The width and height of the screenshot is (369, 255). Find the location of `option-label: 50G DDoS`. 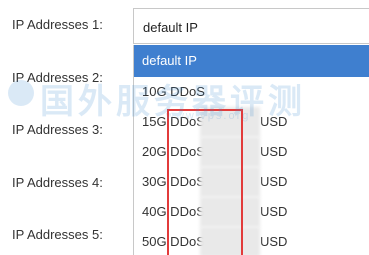

option-label: 50G DDoS is located at coordinates (173, 241).